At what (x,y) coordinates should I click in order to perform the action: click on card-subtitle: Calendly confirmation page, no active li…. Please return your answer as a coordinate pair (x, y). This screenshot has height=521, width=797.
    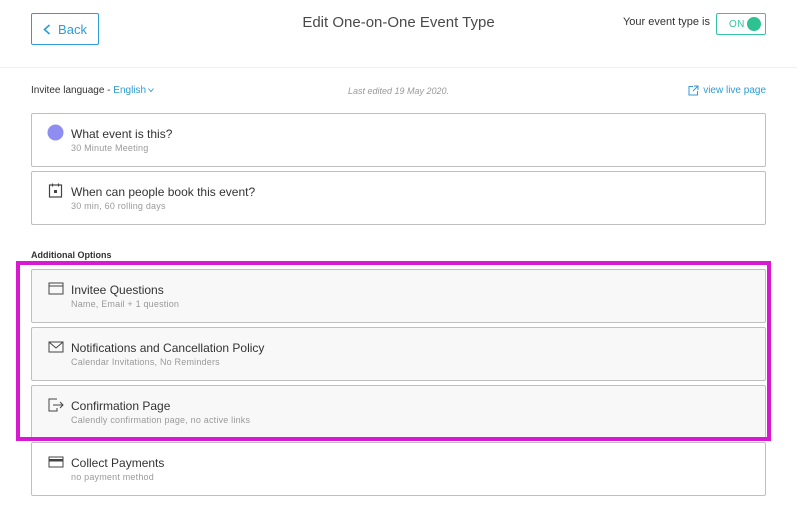
    Looking at the image, I should click on (161, 420).